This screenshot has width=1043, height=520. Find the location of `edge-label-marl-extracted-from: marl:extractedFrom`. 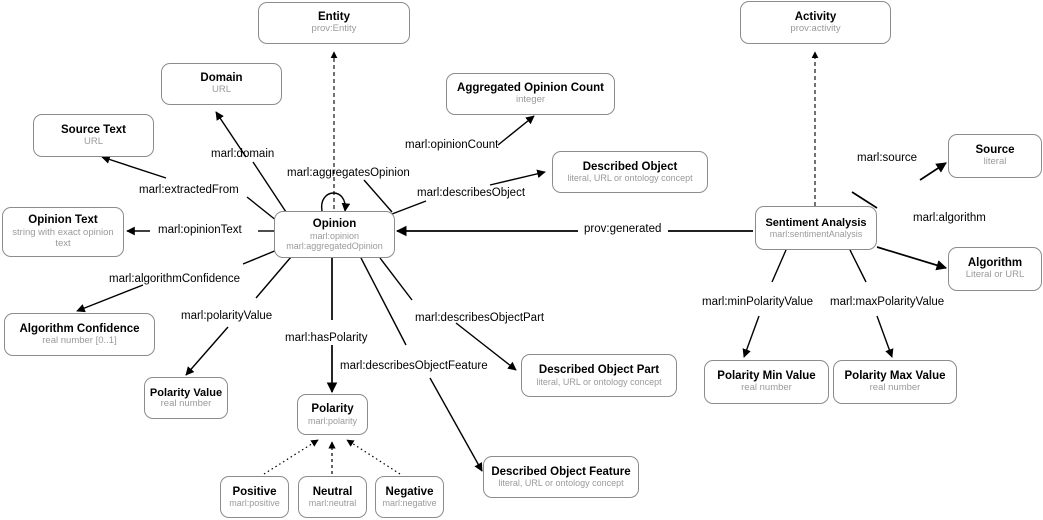

edge-label-marl-extracted-from: marl:extractedFrom is located at coordinates (189, 190).